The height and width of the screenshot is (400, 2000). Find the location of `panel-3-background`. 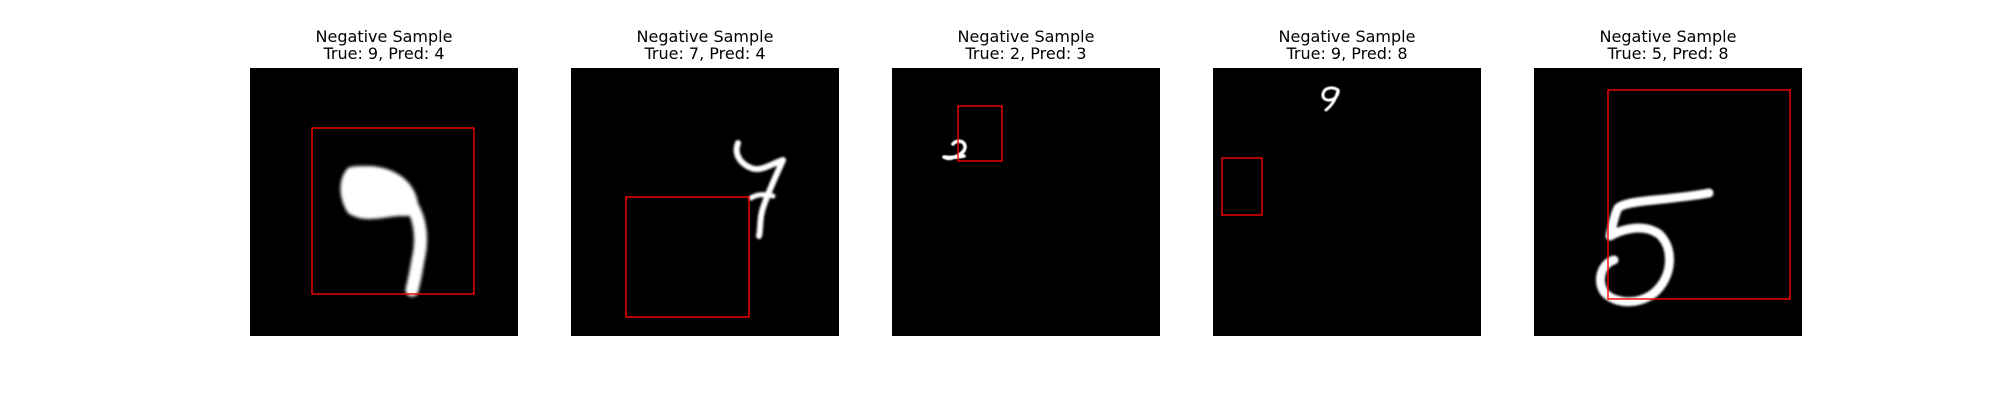

panel-3-background is located at coordinates (1026, 202).